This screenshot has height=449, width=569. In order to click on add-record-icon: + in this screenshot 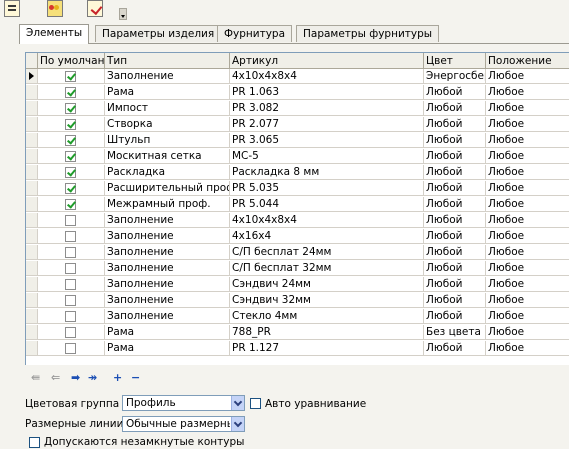, I will do `click(117, 378)`.